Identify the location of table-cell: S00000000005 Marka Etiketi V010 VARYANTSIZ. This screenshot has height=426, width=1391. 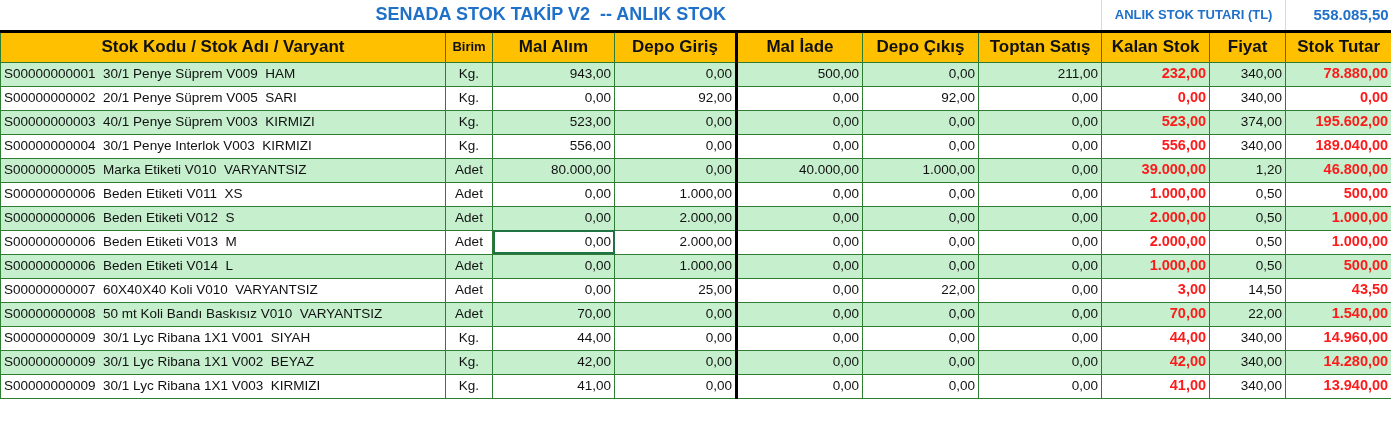
(223, 170).